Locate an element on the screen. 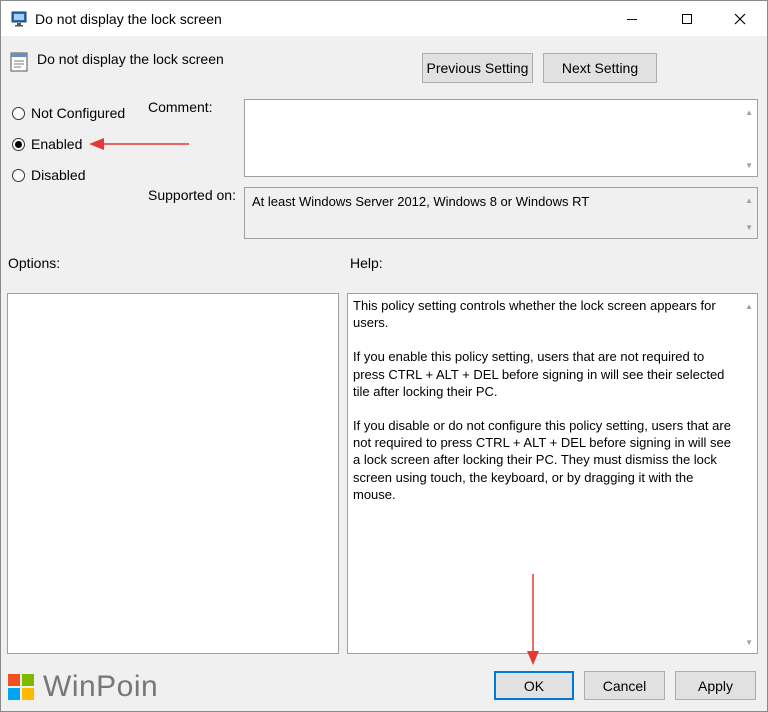 Image resolution: width=768 pixels, height=712 pixels. window-title: Do not display the lock screen is located at coordinates (128, 19).